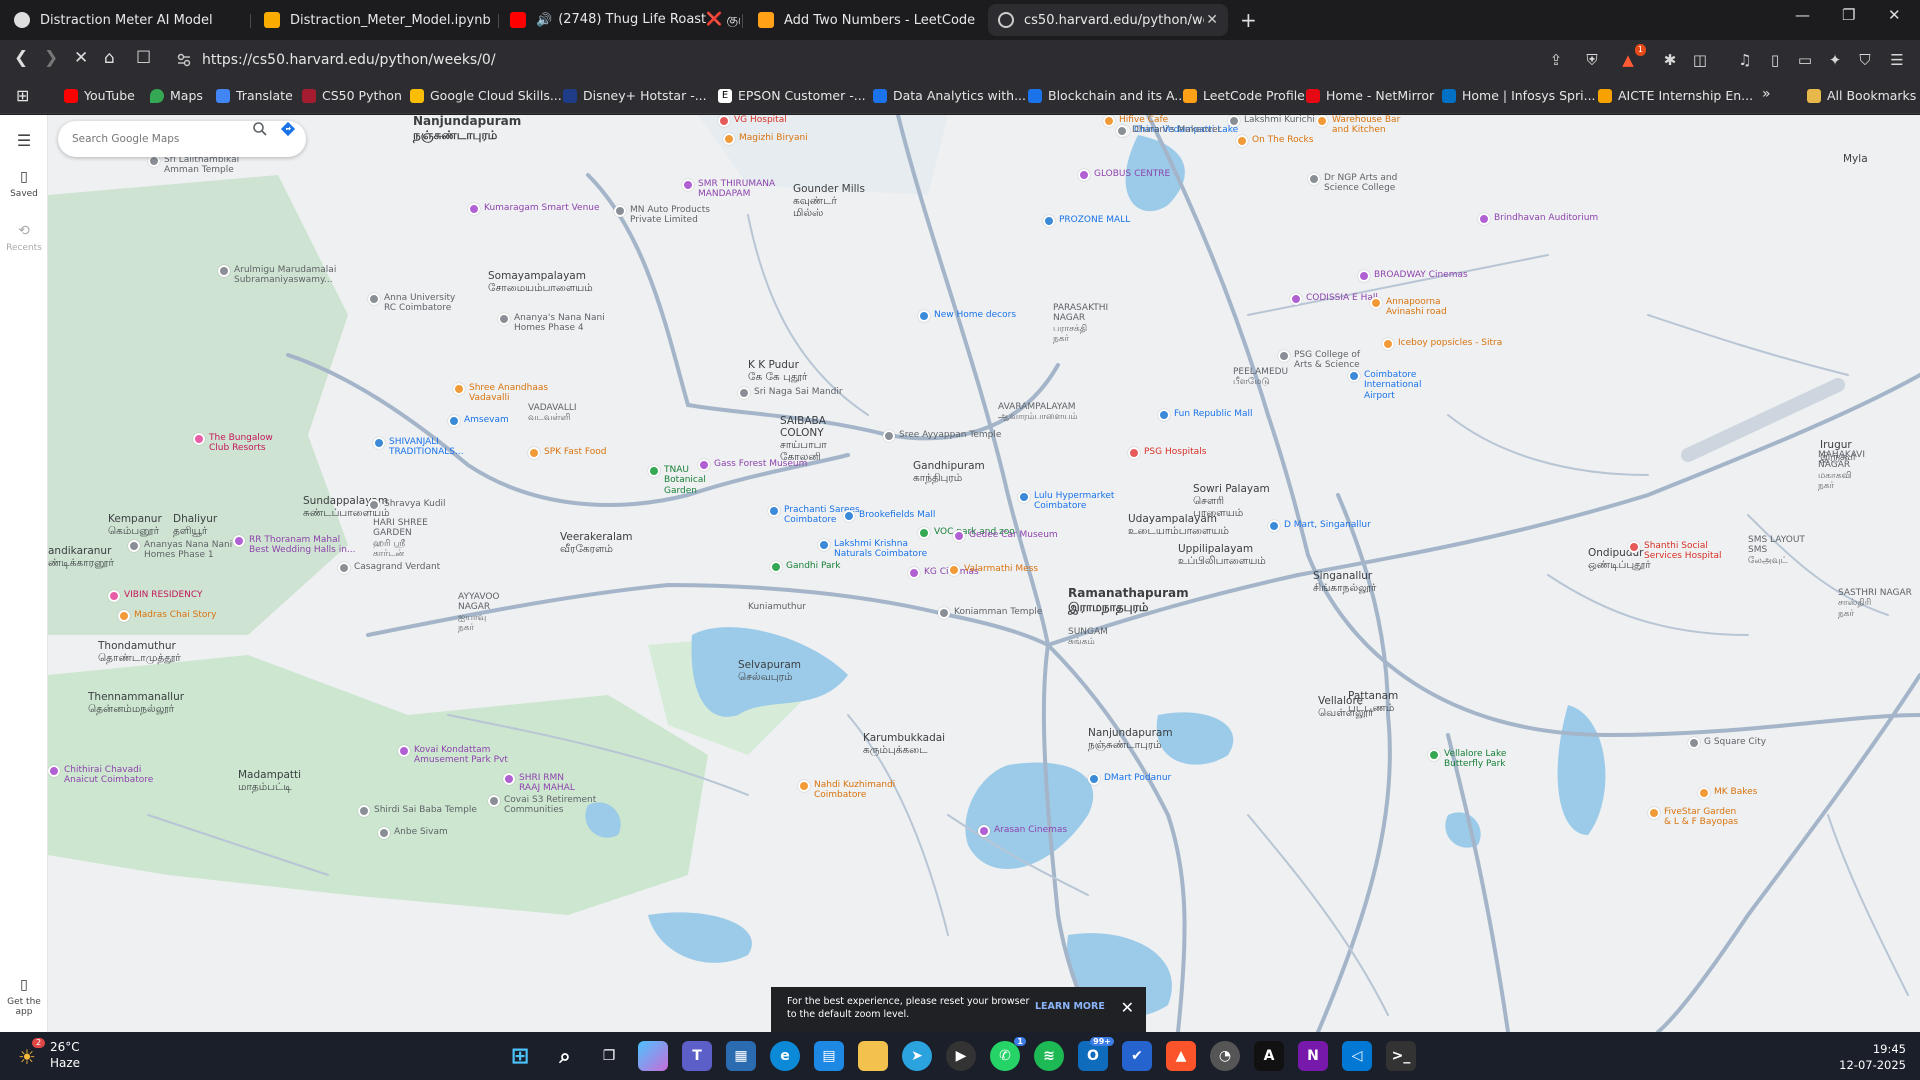 Image resolution: width=1920 pixels, height=1080 pixels. Describe the element at coordinates (1727, 743) in the screenshot. I see `poi-marker: G Square City` at that location.